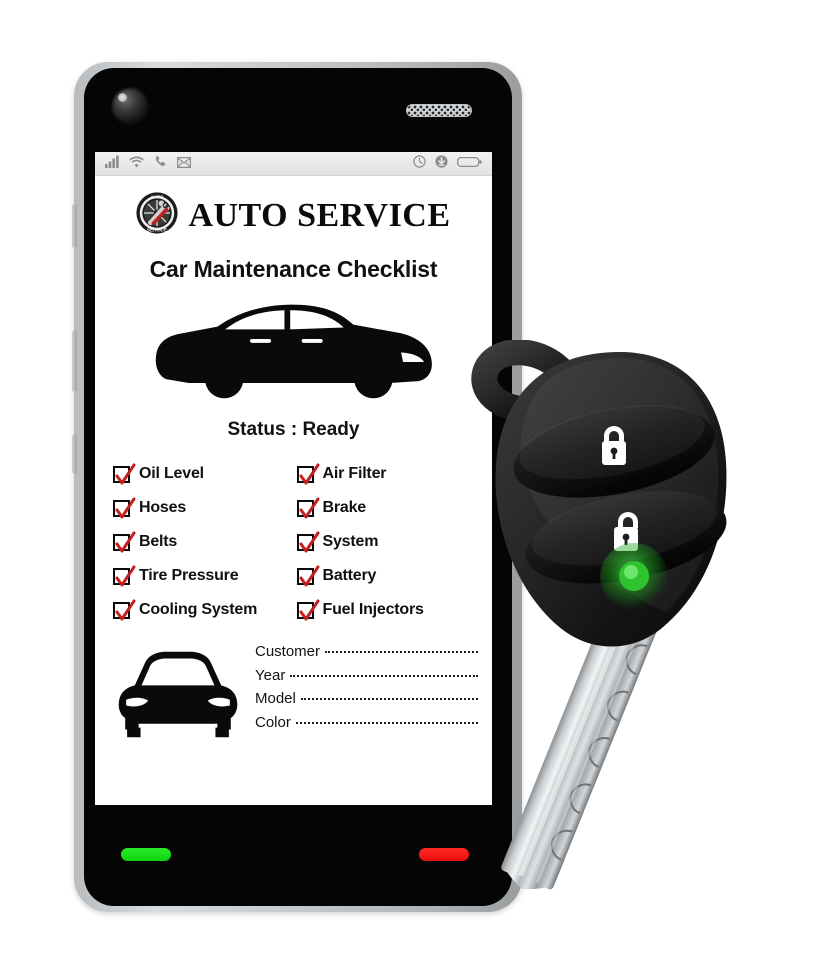 The image size is (816, 980). What do you see at coordinates (158, 541) in the screenshot?
I see `checklist-item-label: Belts` at bounding box center [158, 541].